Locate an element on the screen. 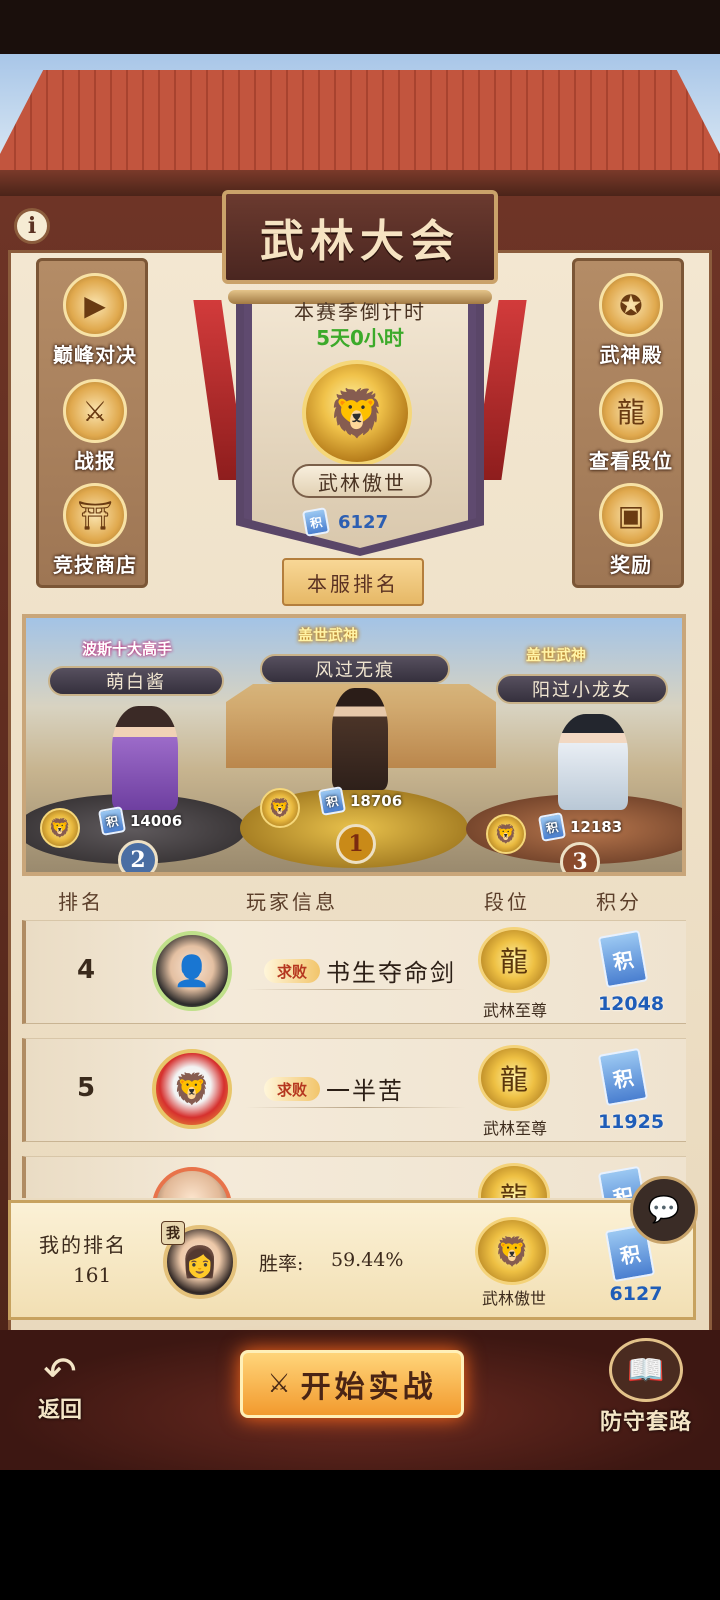  chat-bubble-icon: 💬 is located at coordinates (664, 1210).